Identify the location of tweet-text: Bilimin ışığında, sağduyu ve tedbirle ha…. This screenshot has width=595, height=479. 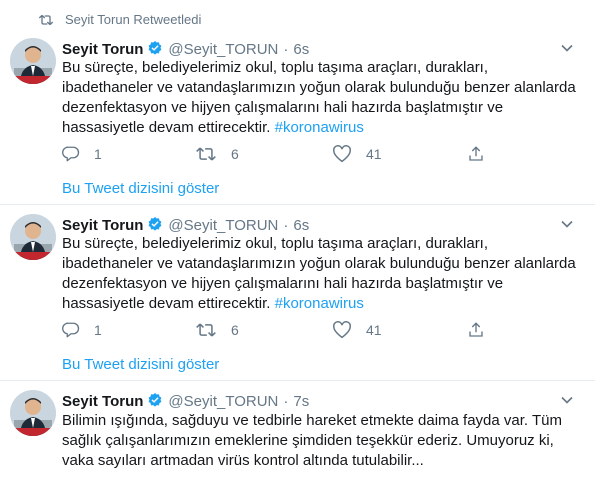
(319, 441).